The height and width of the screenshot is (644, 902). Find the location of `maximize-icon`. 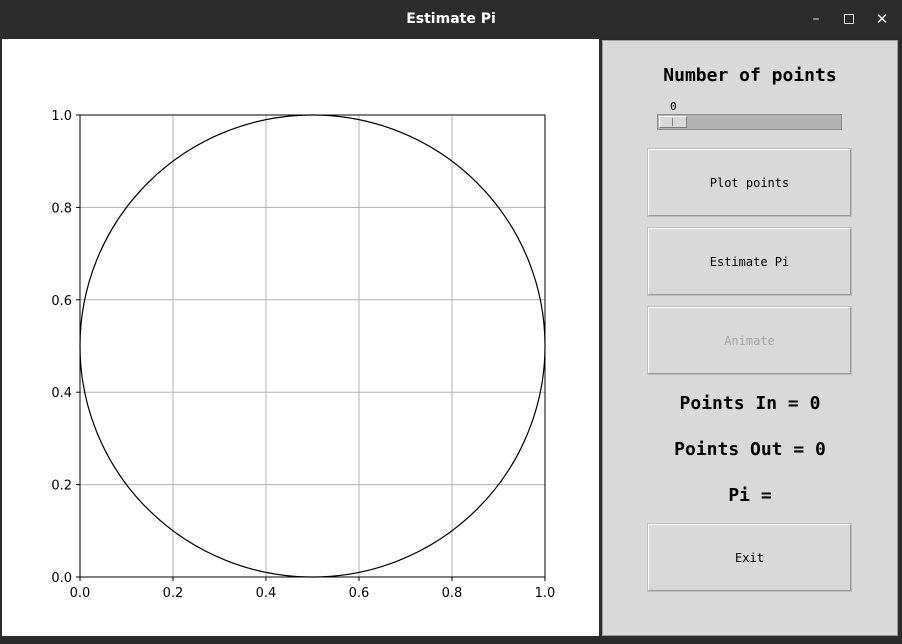

maximize-icon is located at coordinates (849, 19).